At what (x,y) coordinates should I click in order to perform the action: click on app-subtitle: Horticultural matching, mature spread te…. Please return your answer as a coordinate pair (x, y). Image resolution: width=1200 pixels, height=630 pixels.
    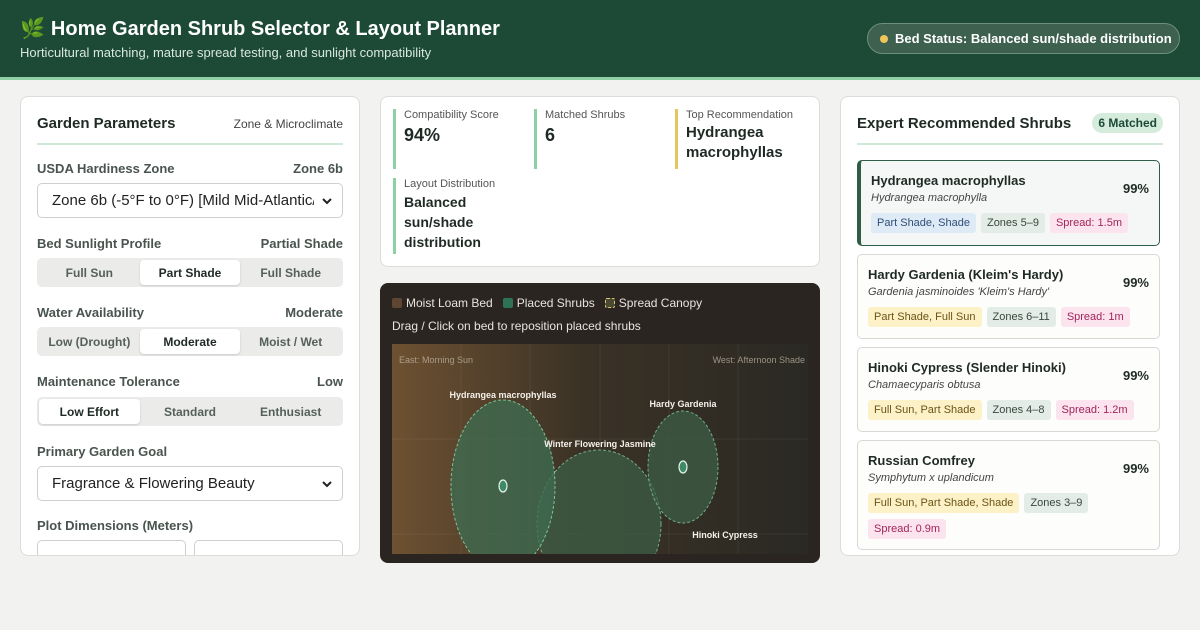
    Looking at the image, I should click on (226, 52).